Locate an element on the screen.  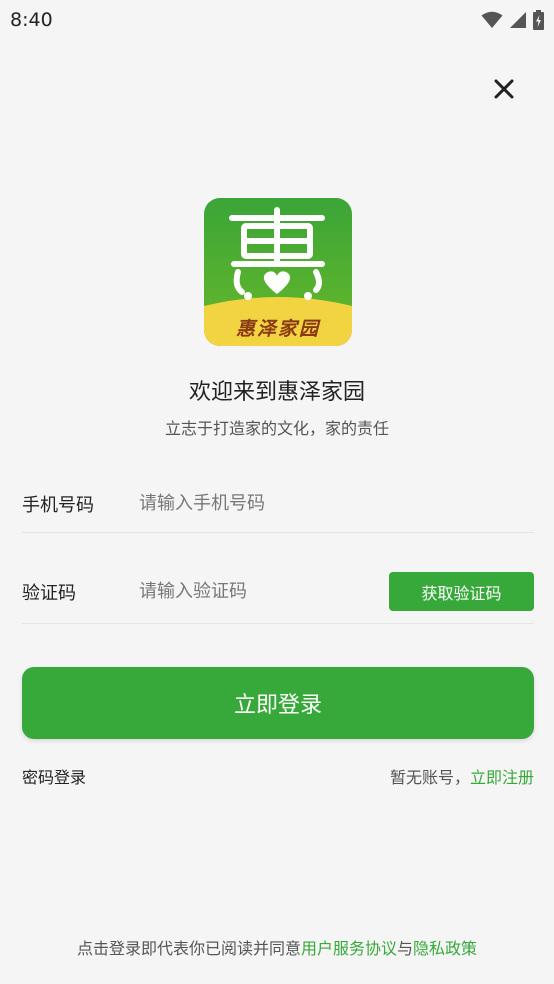
cell-signal-icon is located at coordinates (518, 20).